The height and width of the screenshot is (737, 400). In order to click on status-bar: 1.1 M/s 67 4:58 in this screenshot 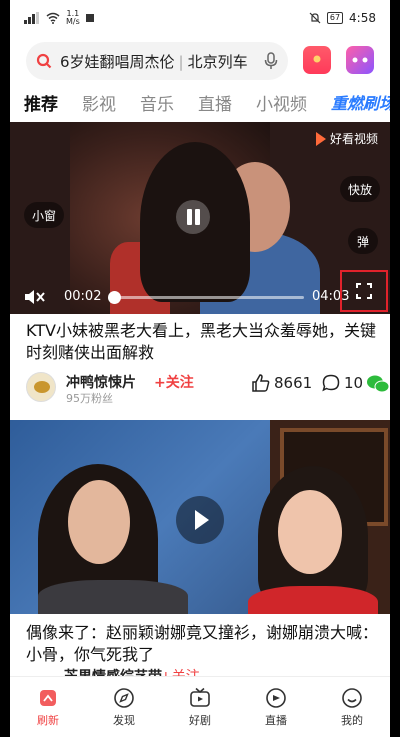, I will do `click(200, 18)`.